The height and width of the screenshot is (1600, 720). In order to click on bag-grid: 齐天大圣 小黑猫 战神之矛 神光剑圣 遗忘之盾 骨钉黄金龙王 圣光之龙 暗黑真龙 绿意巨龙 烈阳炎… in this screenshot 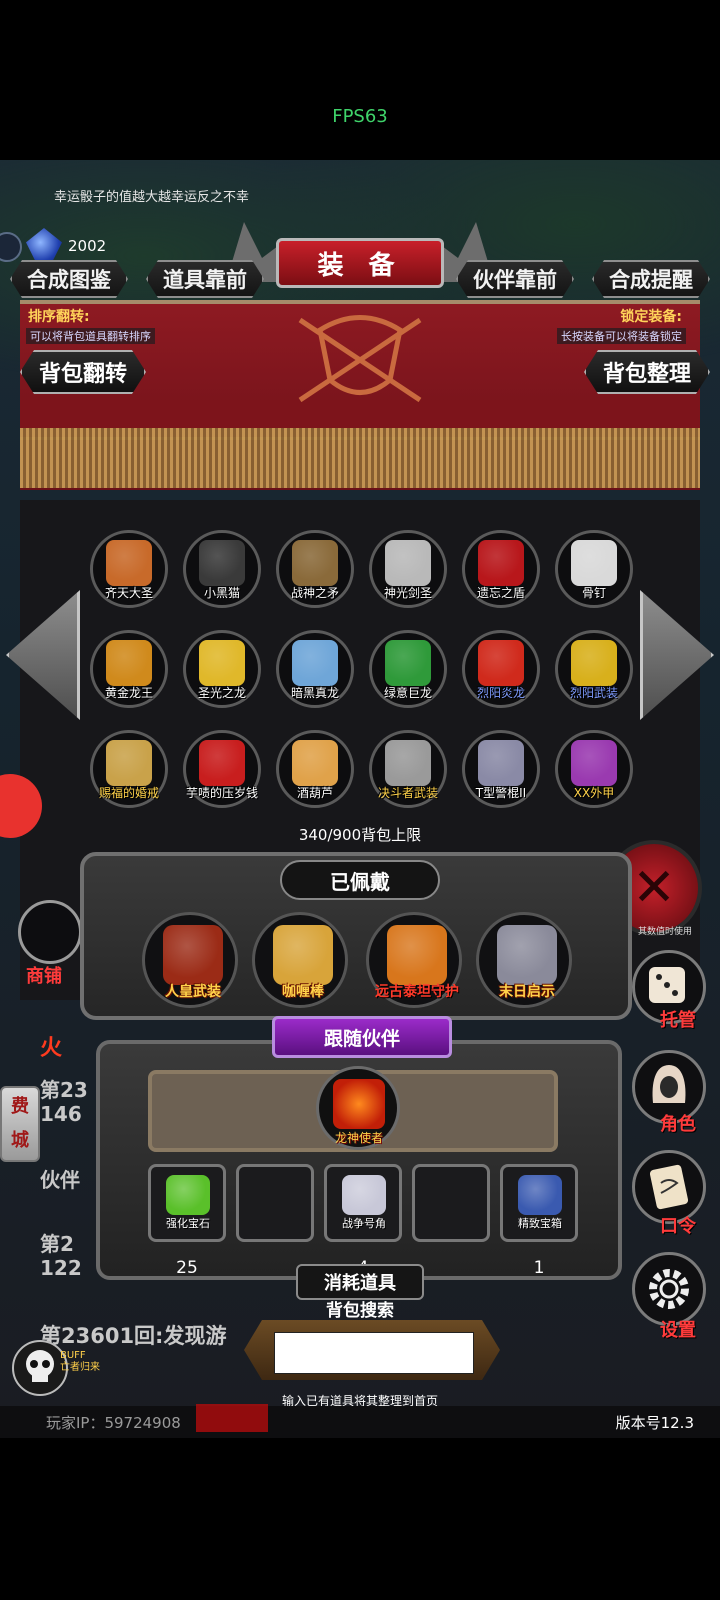, I will do `click(368, 672)`.